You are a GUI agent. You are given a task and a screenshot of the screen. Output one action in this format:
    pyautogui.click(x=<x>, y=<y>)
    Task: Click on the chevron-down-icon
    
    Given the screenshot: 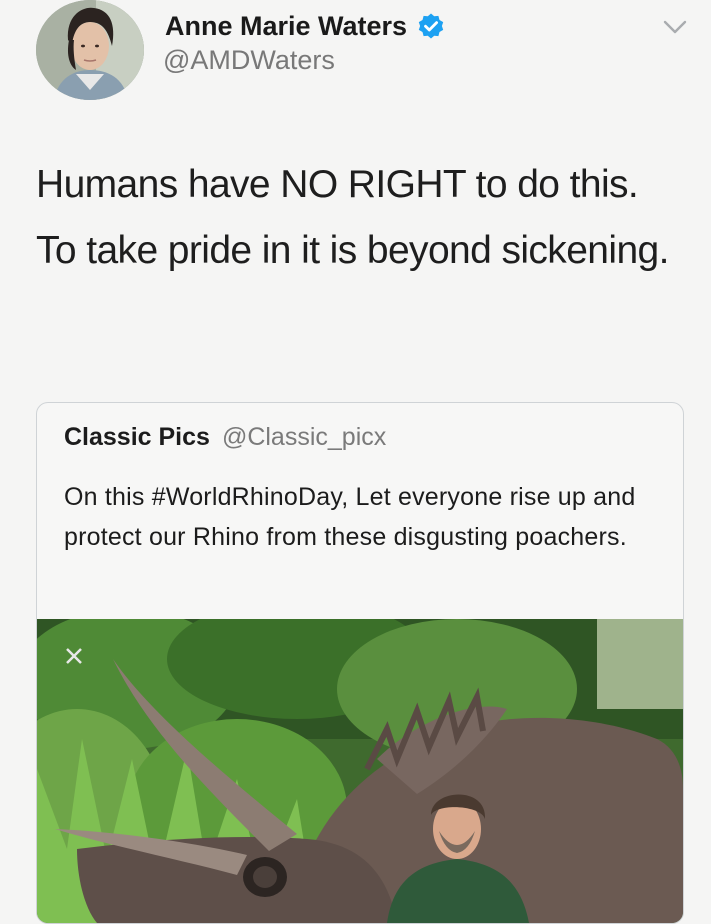 What is the action you would take?
    pyautogui.click(x=675, y=28)
    